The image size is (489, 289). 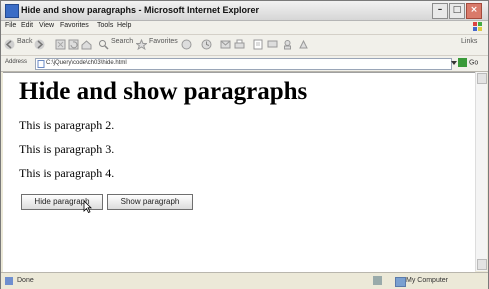 What do you see at coordinates (46, 25) in the screenshot?
I see `menu-view: View` at bounding box center [46, 25].